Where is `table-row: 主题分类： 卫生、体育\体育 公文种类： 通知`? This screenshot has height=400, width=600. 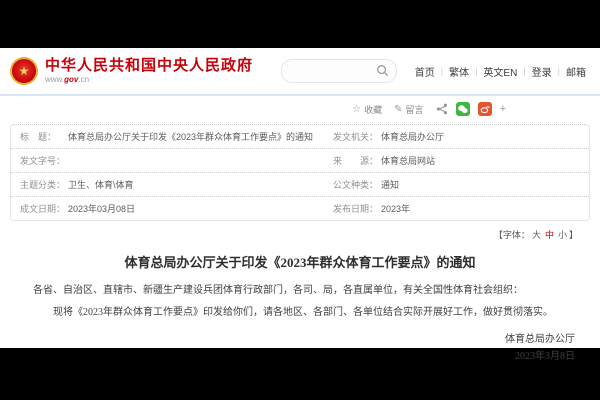
table-row: 主题分类： 卫生、体育\体育 公文种类： 通知 is located at coordinates (300, 185).